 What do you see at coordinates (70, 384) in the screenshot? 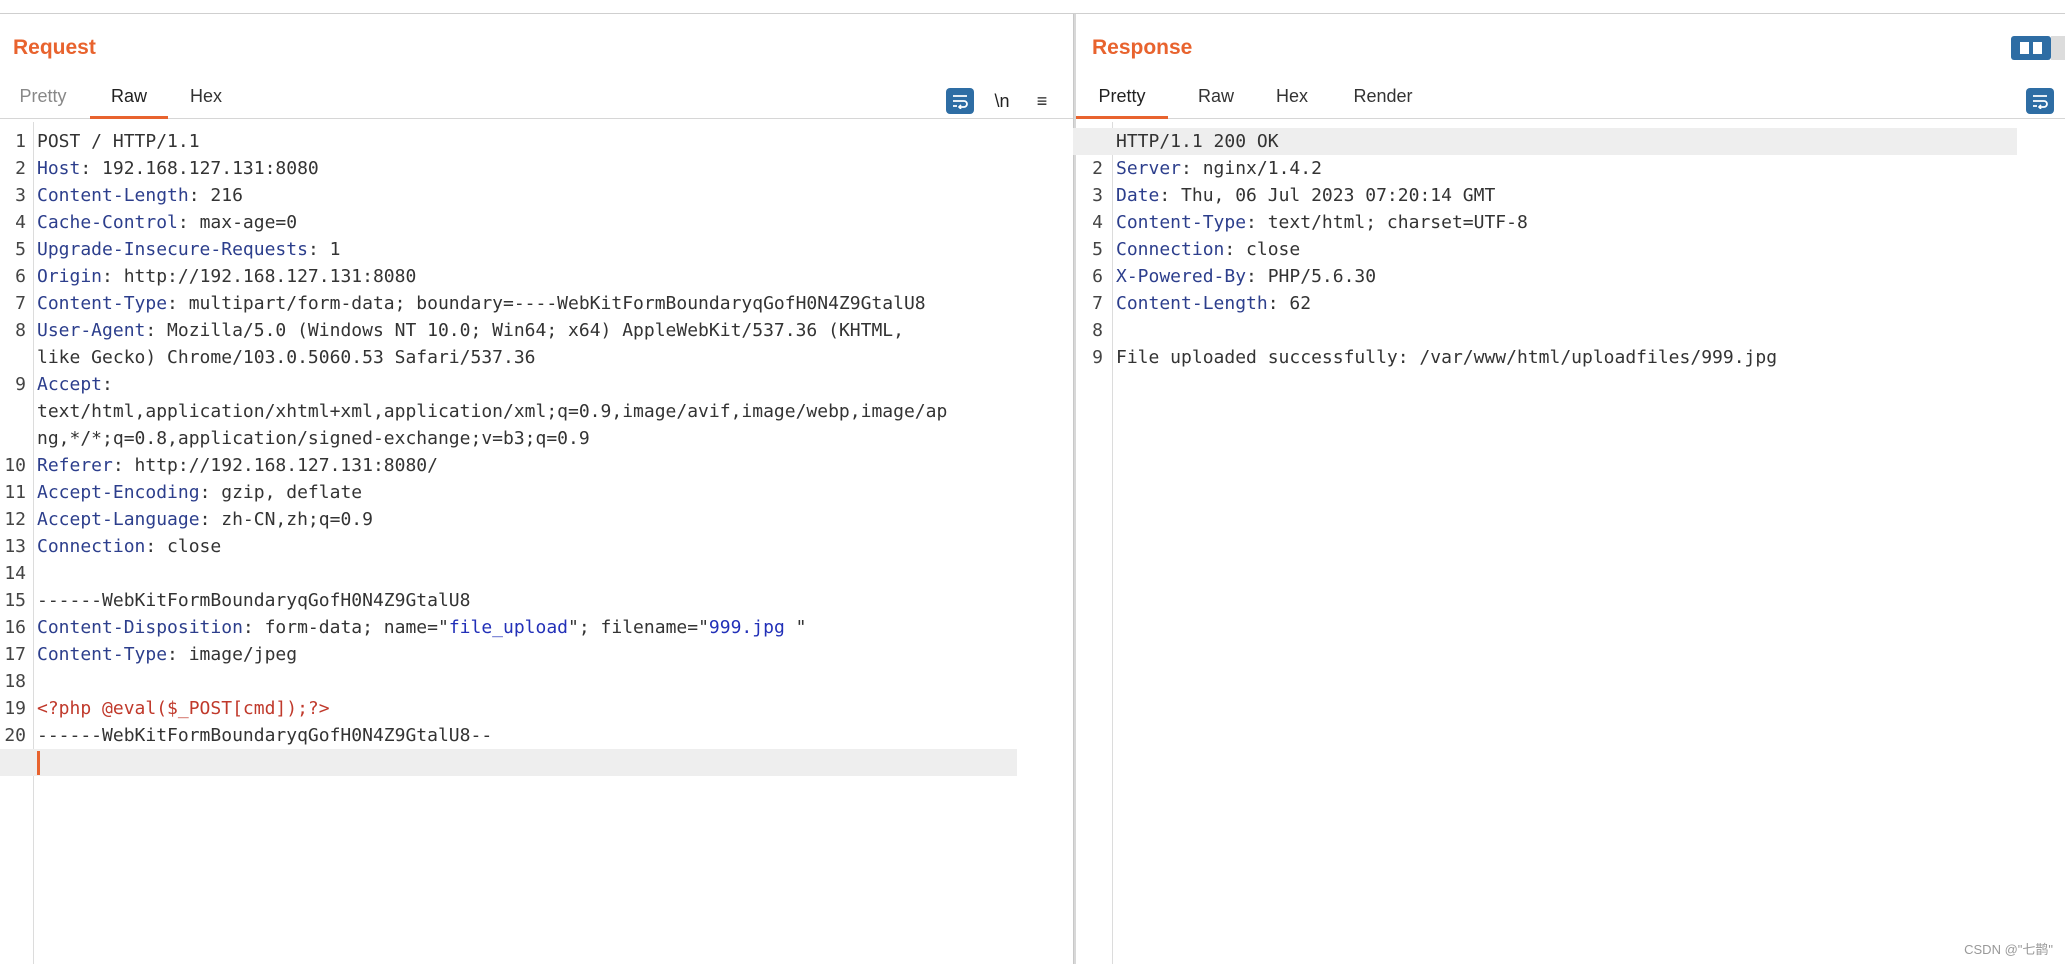
I see `header-name: Accept` at bounding box center [70, 384].